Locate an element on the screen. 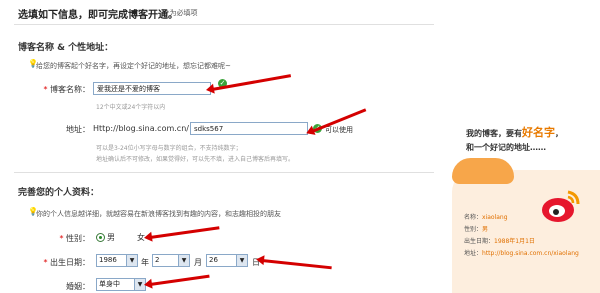 This screenshot has height=293, width=600. address-hint-1: 可以是3-24位小写字母与数字的组合，不支持纯数字； is located at coordinates (169, 148).